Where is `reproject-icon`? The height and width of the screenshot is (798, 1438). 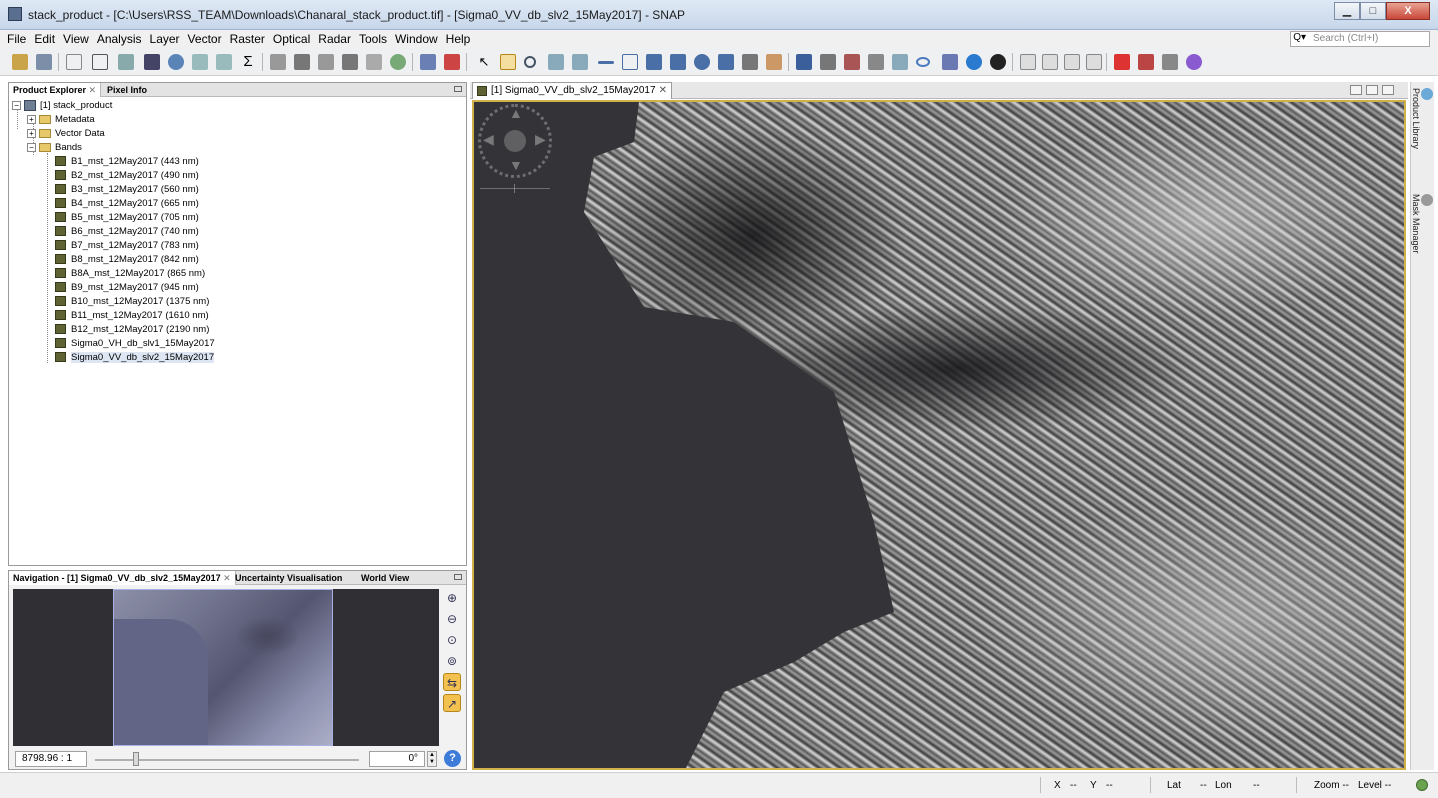 reproject-icon is located at coordinates (374, 62).